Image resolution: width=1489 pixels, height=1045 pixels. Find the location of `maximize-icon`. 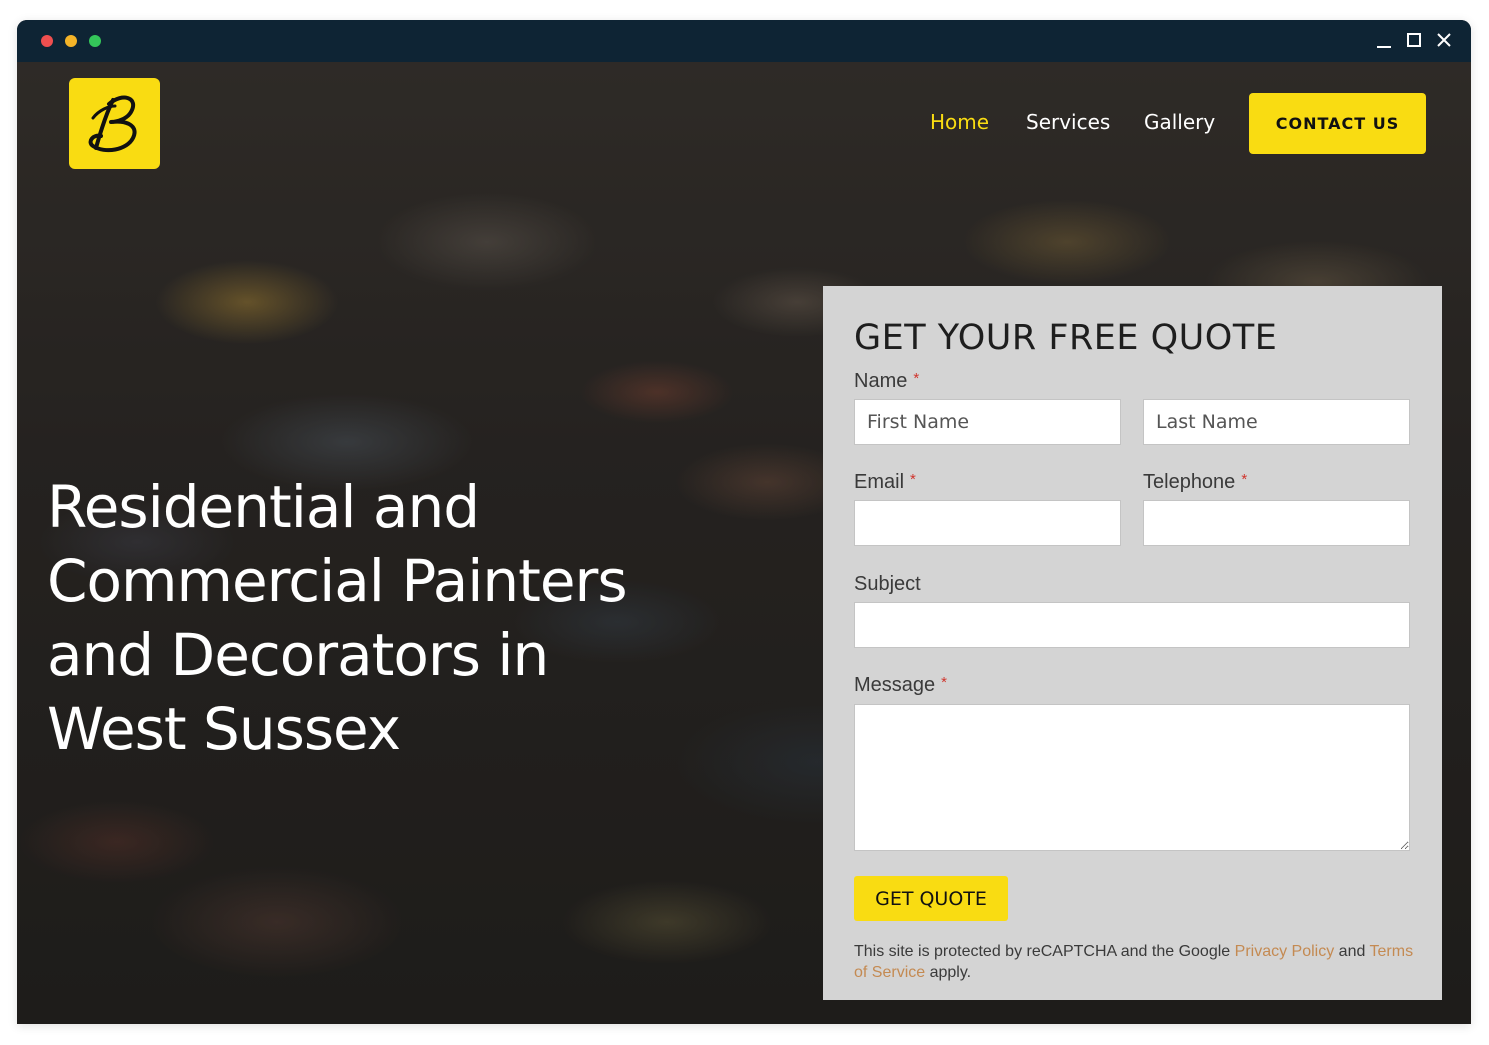

maximize-icon is located at coordinates (1414, 41).